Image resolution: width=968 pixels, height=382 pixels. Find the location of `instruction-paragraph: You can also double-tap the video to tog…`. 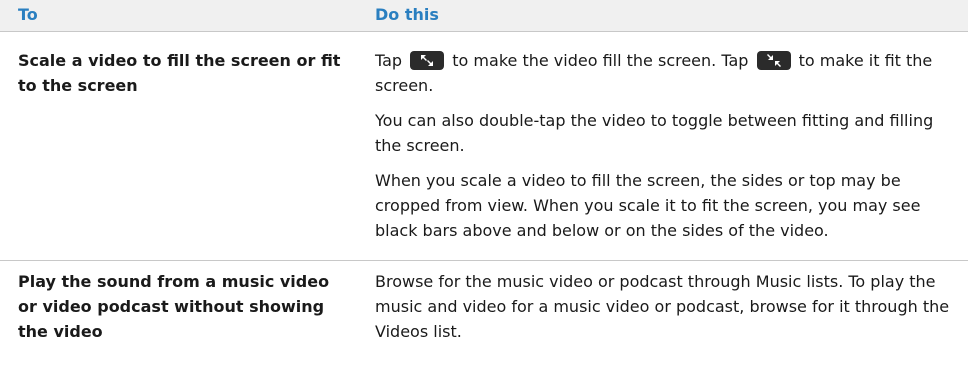

instruction-paragraph: You can also double-tap the video to tog… is located at coordinates (654, 133).